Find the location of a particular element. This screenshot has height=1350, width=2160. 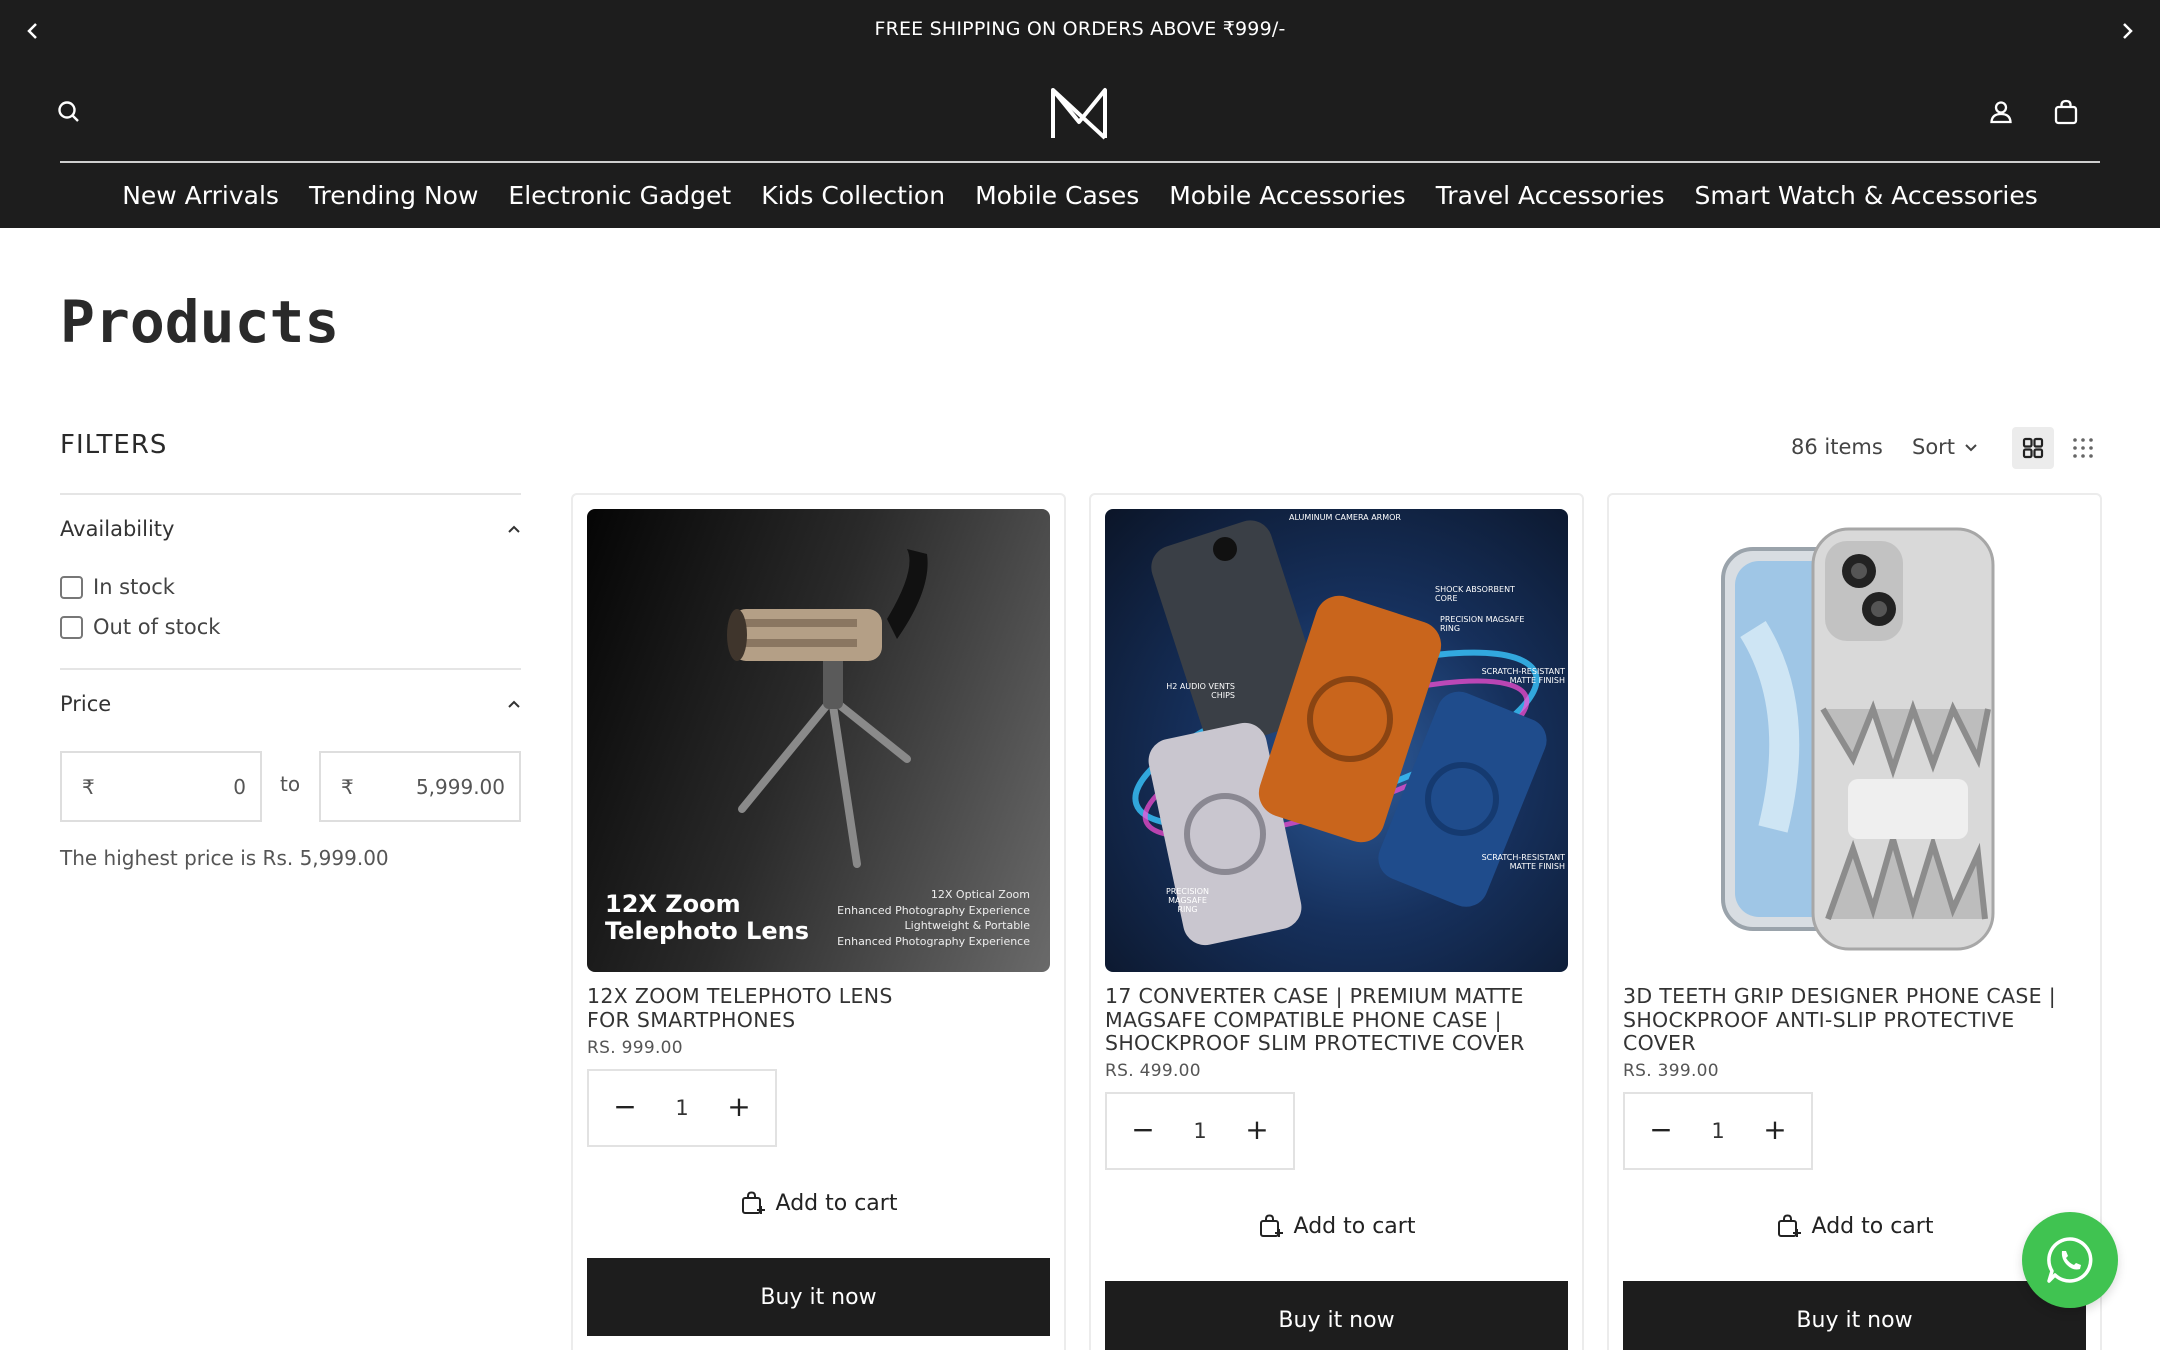

search-icon is located at coordinates (68, 111).